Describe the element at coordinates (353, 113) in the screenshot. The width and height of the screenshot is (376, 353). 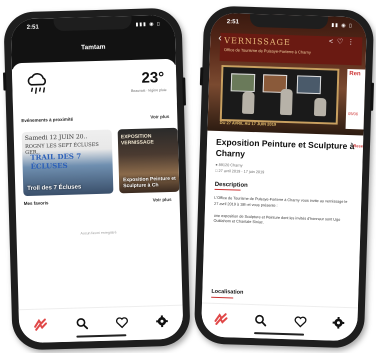
I see `peek-date: 05/06` at that location.